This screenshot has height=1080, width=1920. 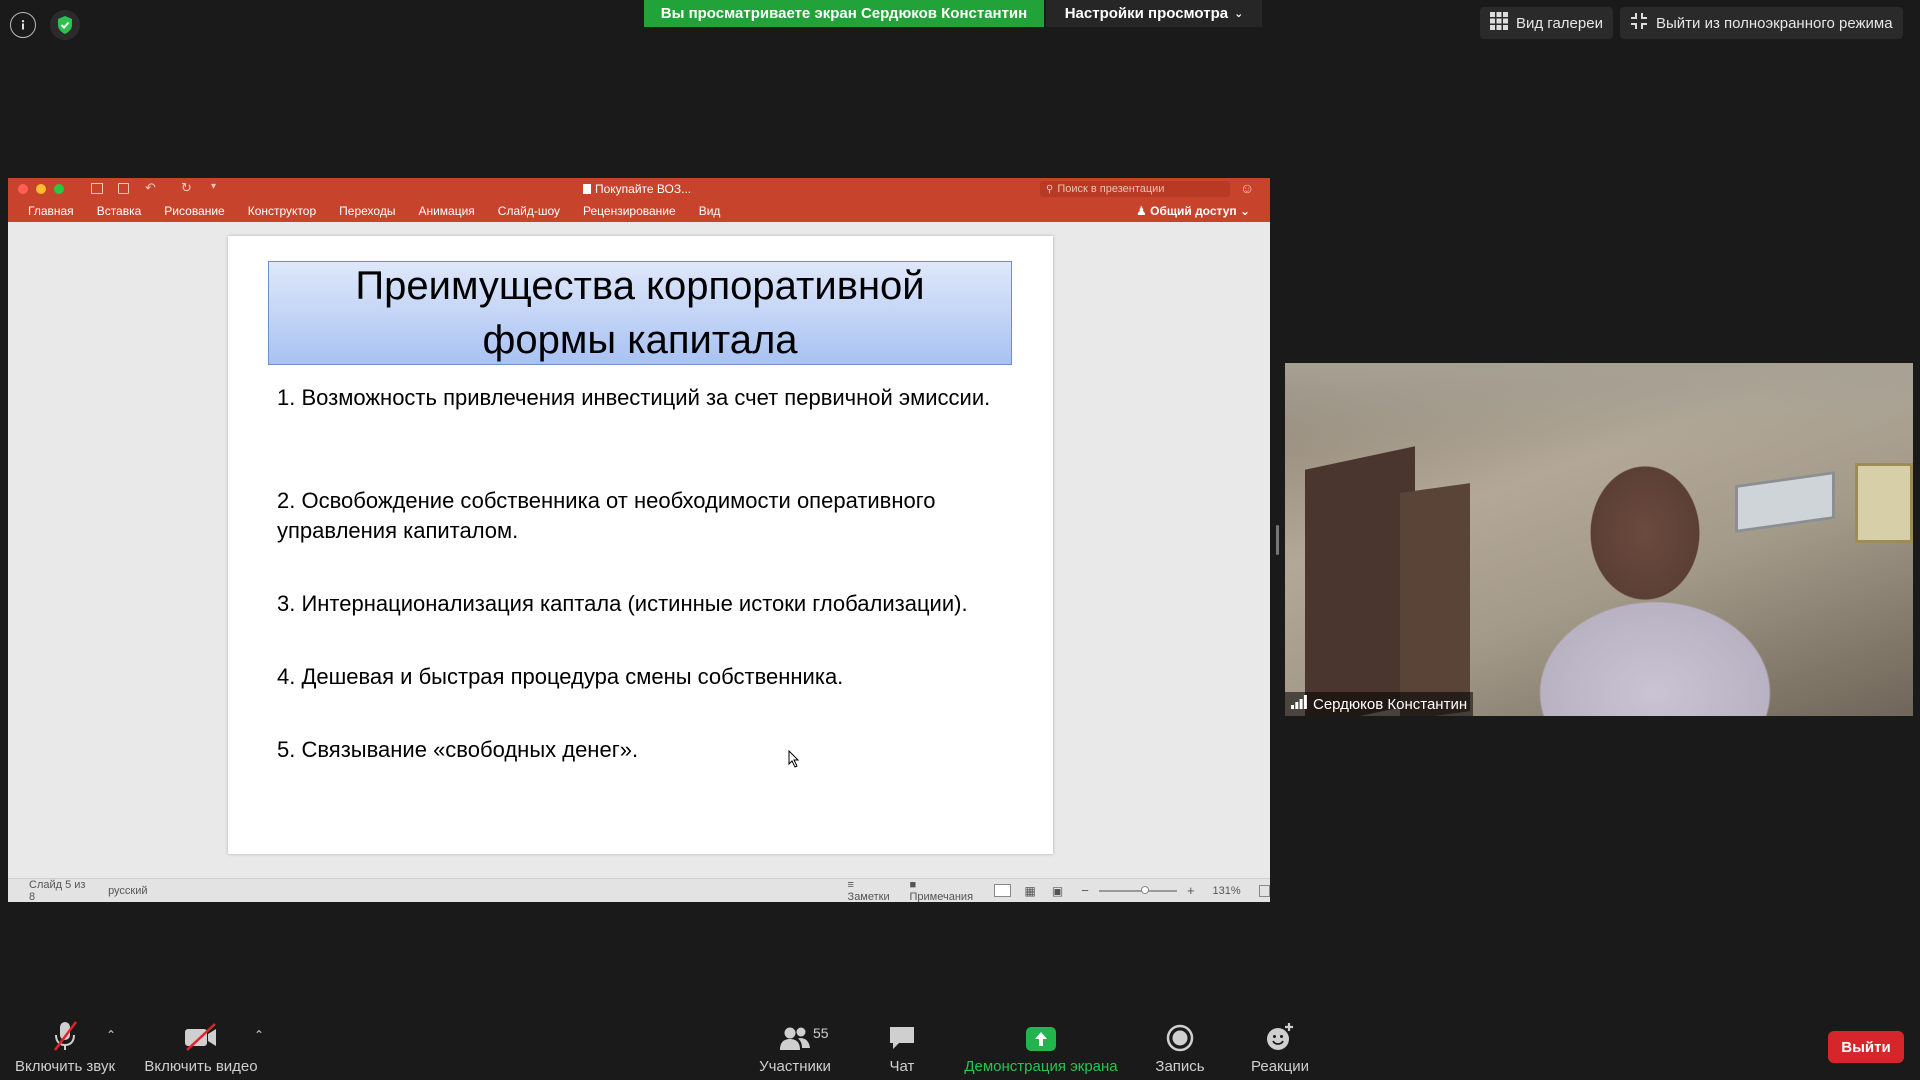 I want to click on share-screen-button: Демонстрация экрана, so click(x=1041, y=1047).